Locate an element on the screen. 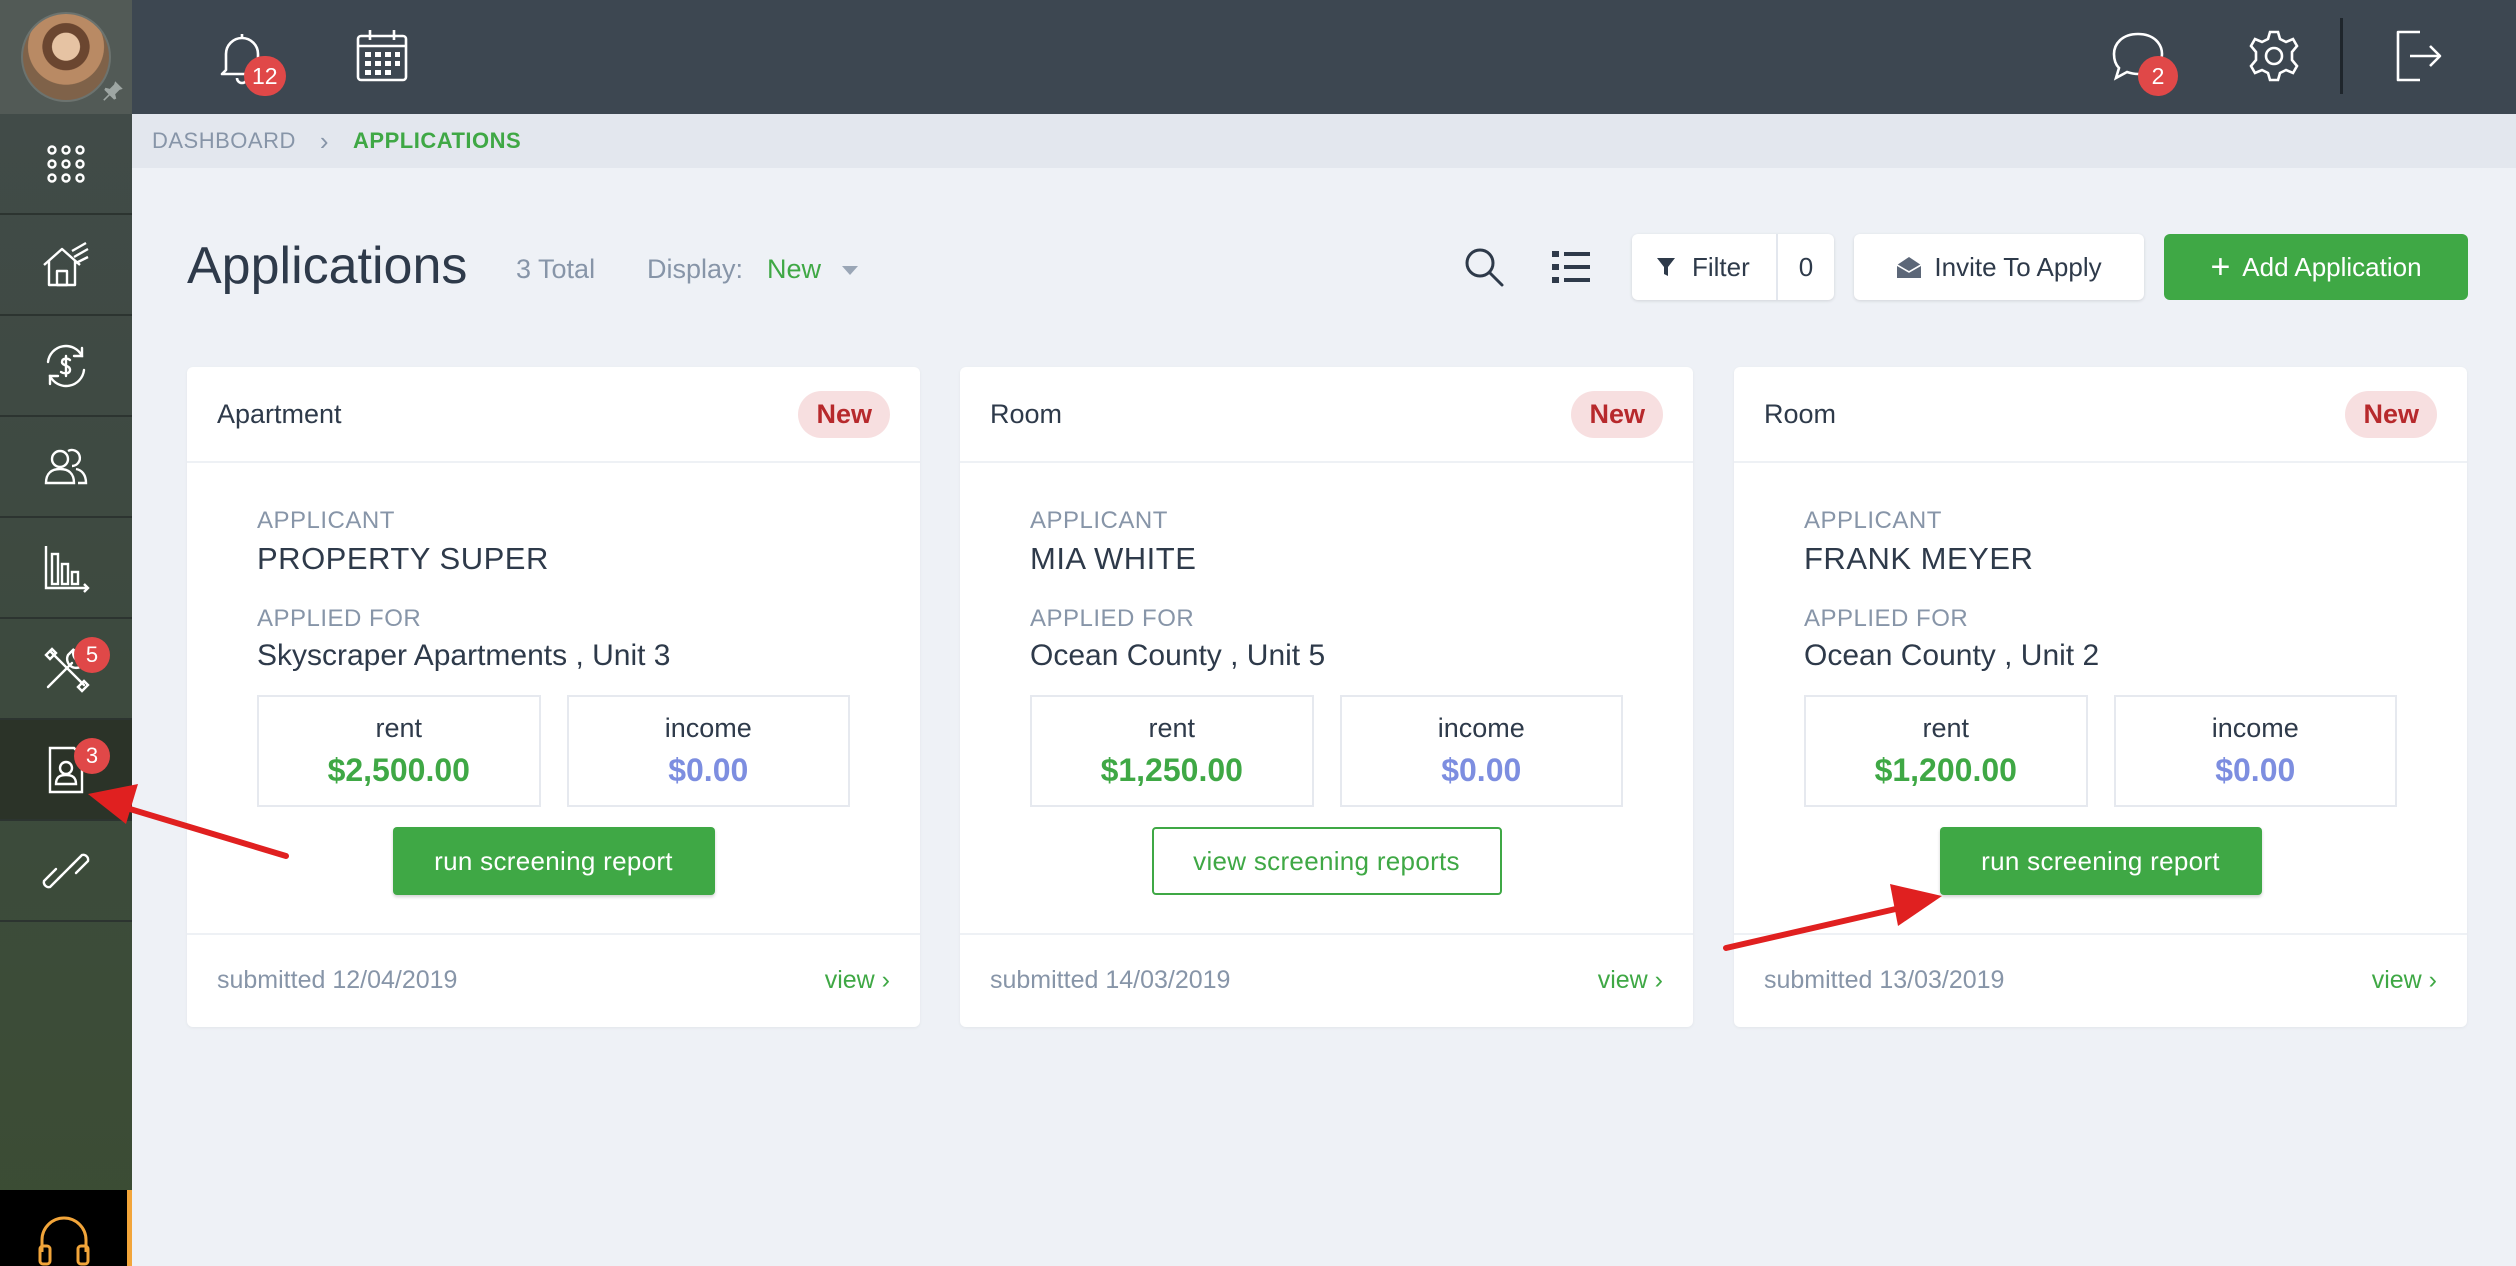  sidebar-item-people is located at coordinates (66, 467).